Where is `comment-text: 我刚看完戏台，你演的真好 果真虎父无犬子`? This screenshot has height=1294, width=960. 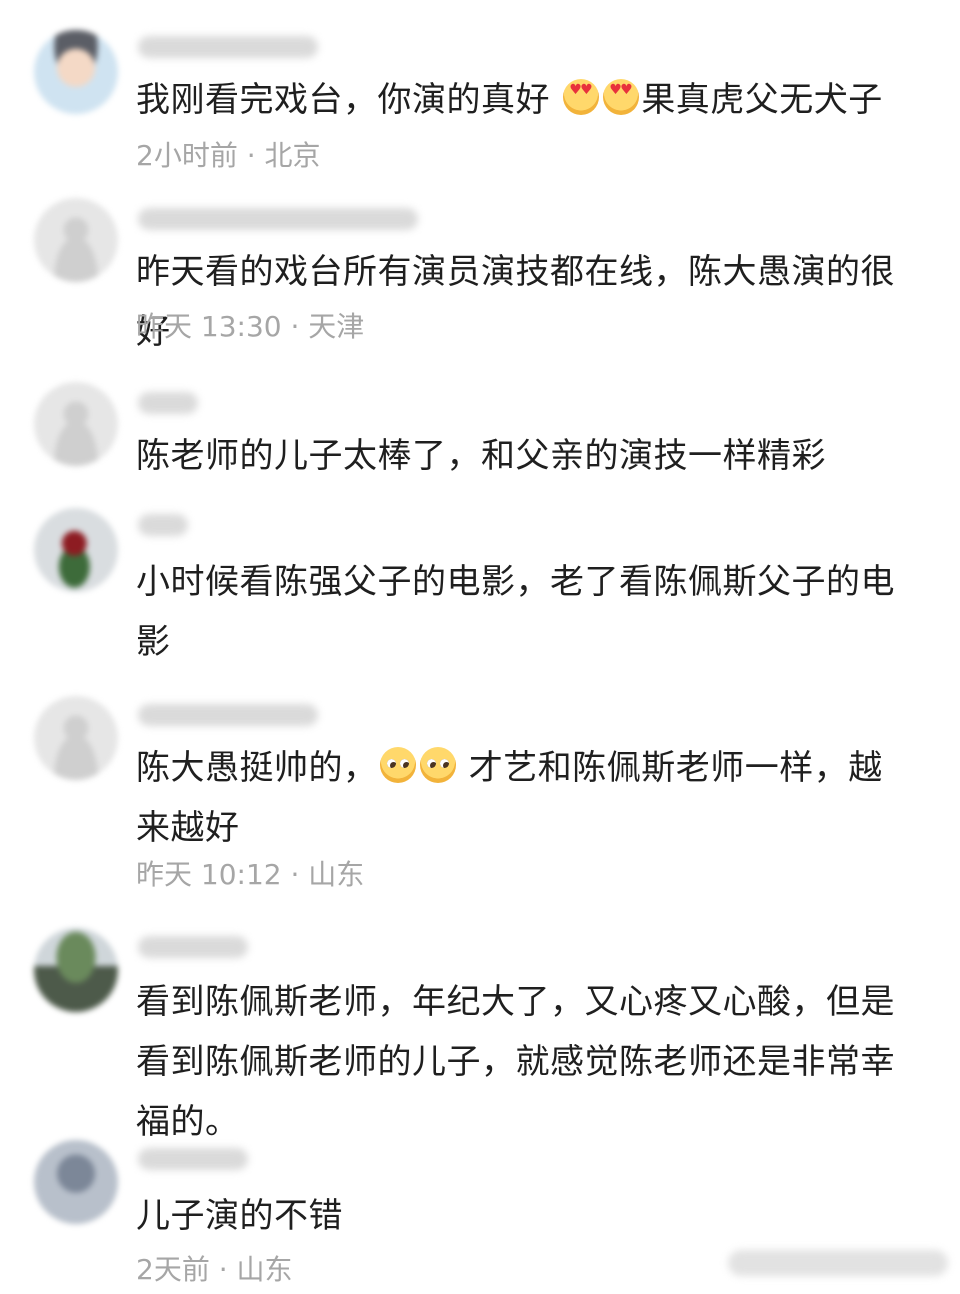
comment-text: 我刚看完戏台，你演的真好 果真虎父无犬子 is located at coordinates (526, 100).